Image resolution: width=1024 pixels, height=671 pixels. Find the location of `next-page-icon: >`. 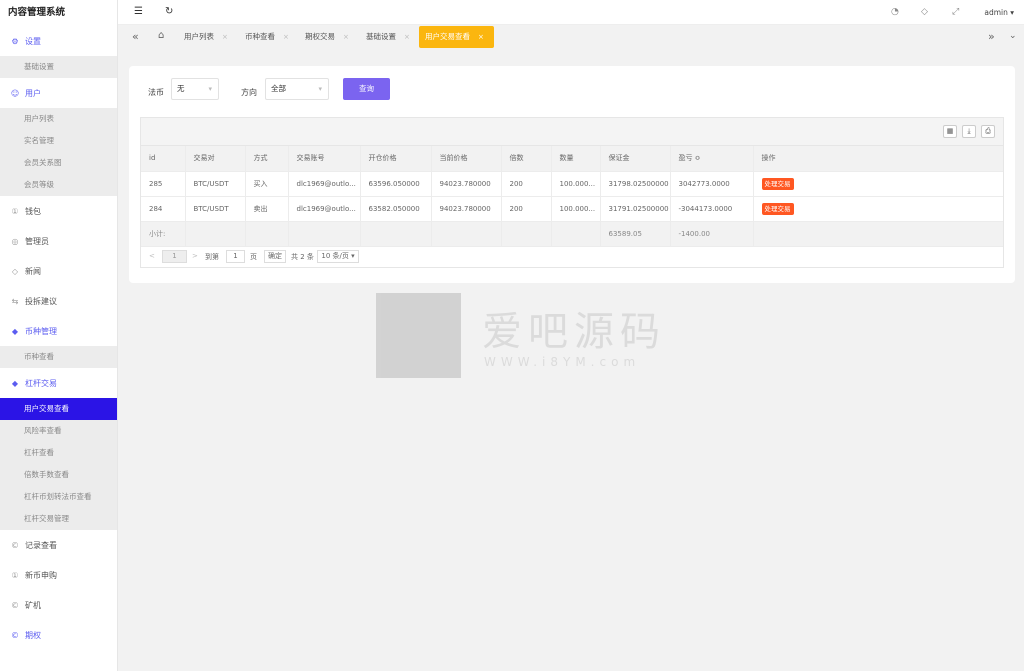

next-page-icon: > is located at coordinates (195, 256).